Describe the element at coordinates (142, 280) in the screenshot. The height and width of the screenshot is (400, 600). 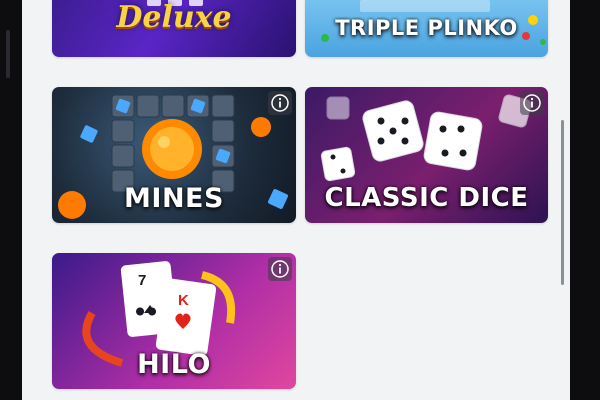
I see `hilo-card-a-rank: 7` at that location.